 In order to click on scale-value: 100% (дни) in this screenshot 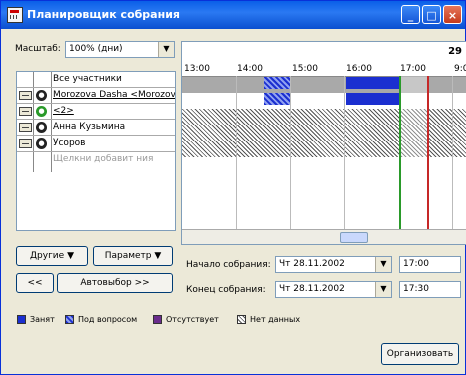, I will do `click(96, 49)`.